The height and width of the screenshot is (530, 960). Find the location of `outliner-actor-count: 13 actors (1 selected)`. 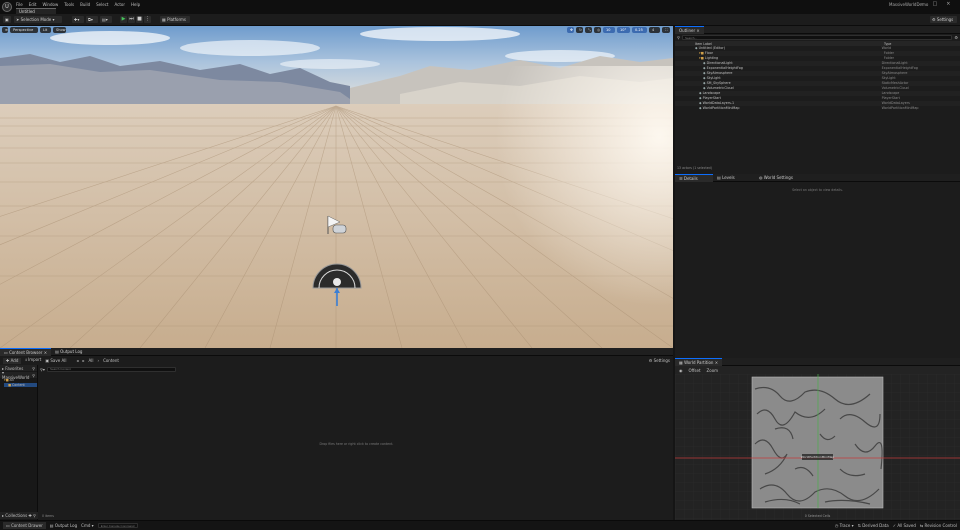

outliner-actor-count: 13 actors (1 selected) is located at coordinates (694, 168).